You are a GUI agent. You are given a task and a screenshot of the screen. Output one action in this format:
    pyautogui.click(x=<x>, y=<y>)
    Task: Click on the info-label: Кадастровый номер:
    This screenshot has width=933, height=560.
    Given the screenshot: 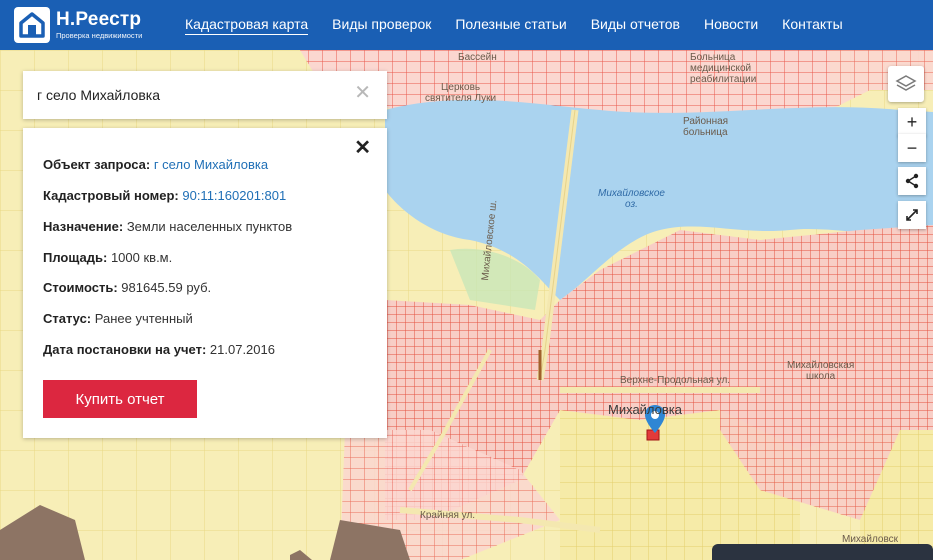 What is the action you would take?
    pyautogui.click(x=111, y=195)
    